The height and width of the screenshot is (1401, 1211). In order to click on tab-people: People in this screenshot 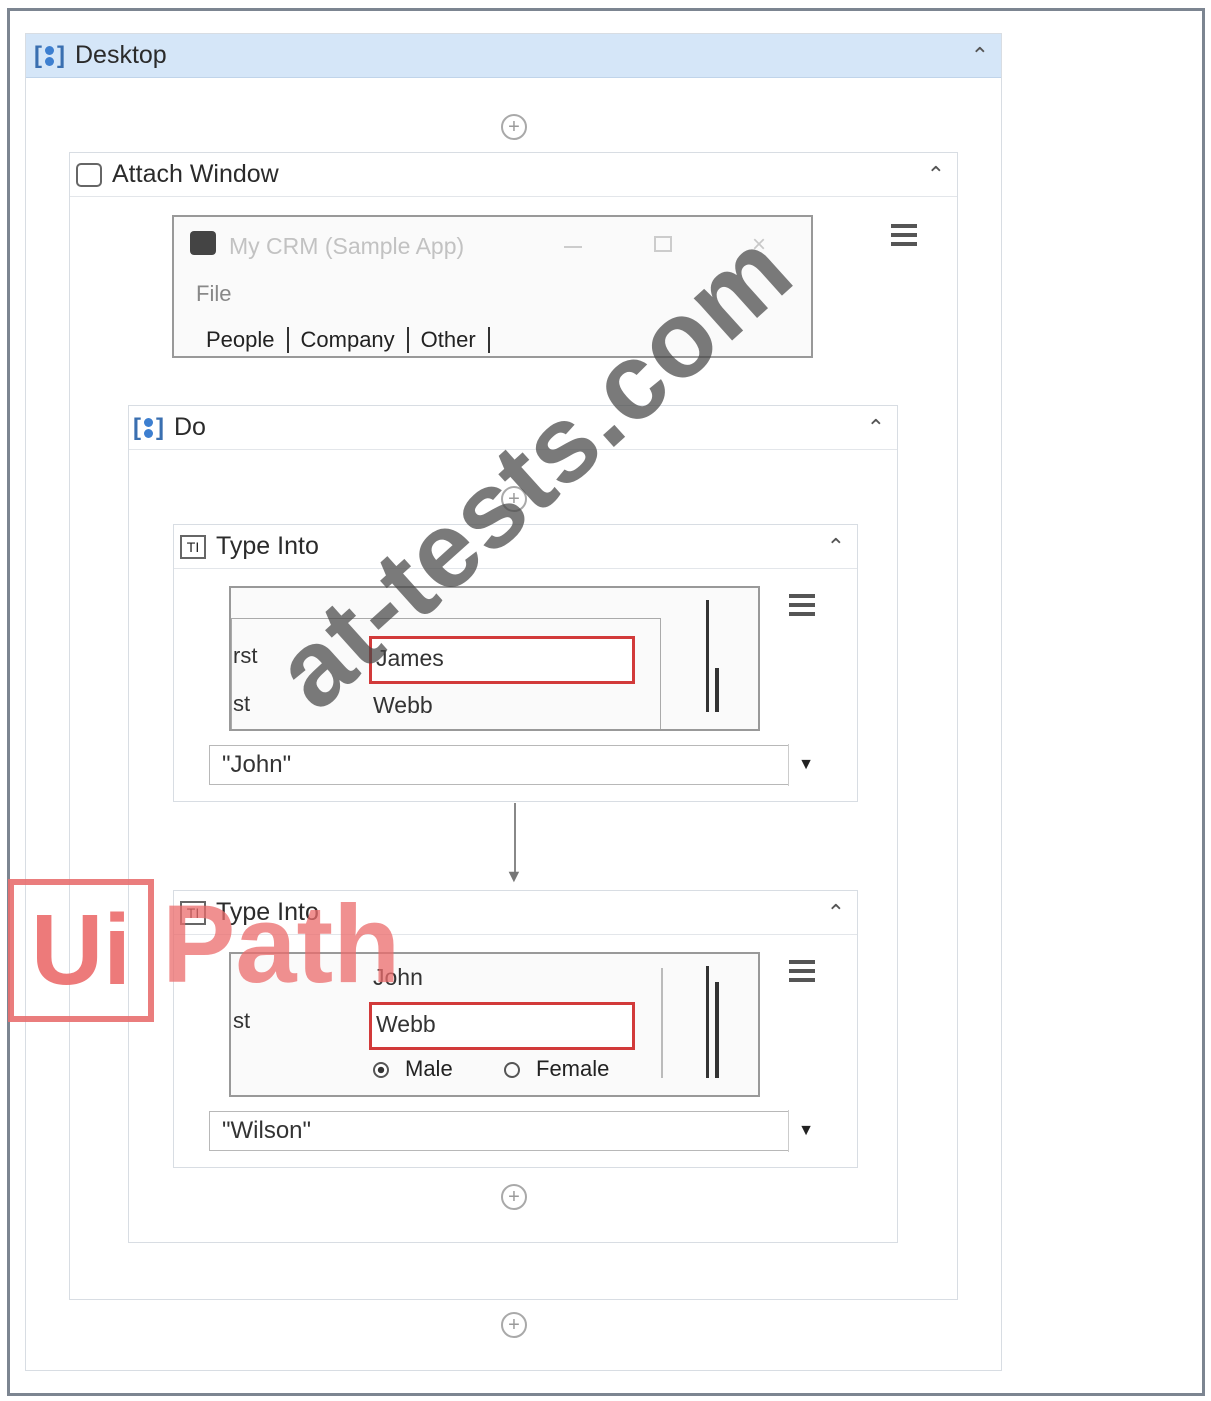, I will do `click(241, 340)`.